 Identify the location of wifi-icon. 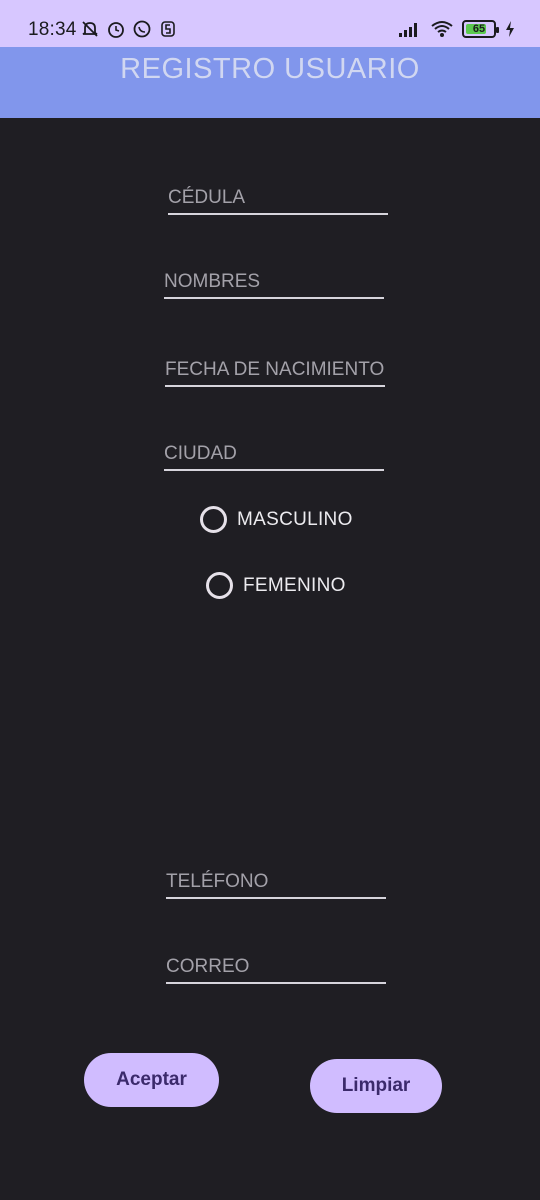
(442, 29).